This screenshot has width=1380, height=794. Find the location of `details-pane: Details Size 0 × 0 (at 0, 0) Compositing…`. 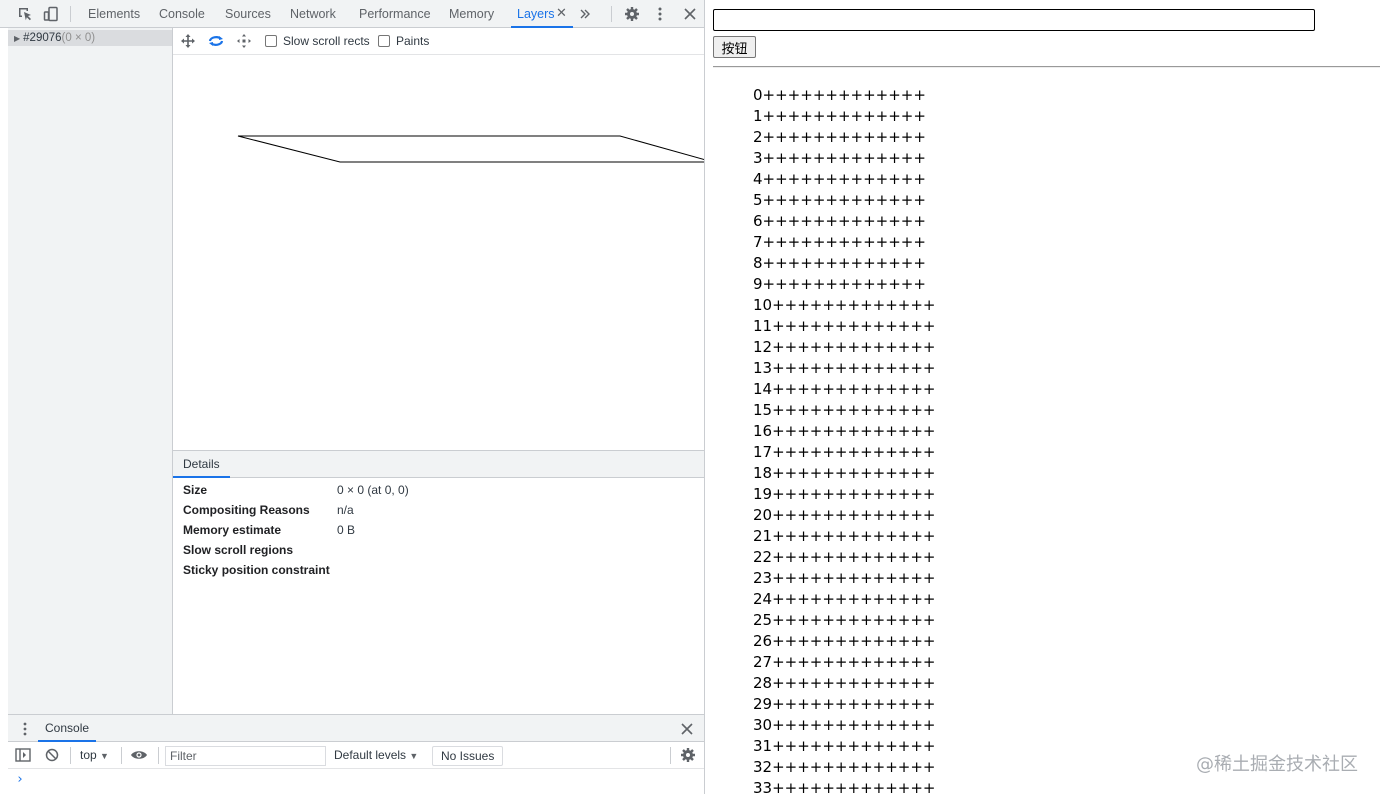

details-pane: Details Size 0 × 0 (at 0, 0) Compositing… is located at coordinates (438, 582).